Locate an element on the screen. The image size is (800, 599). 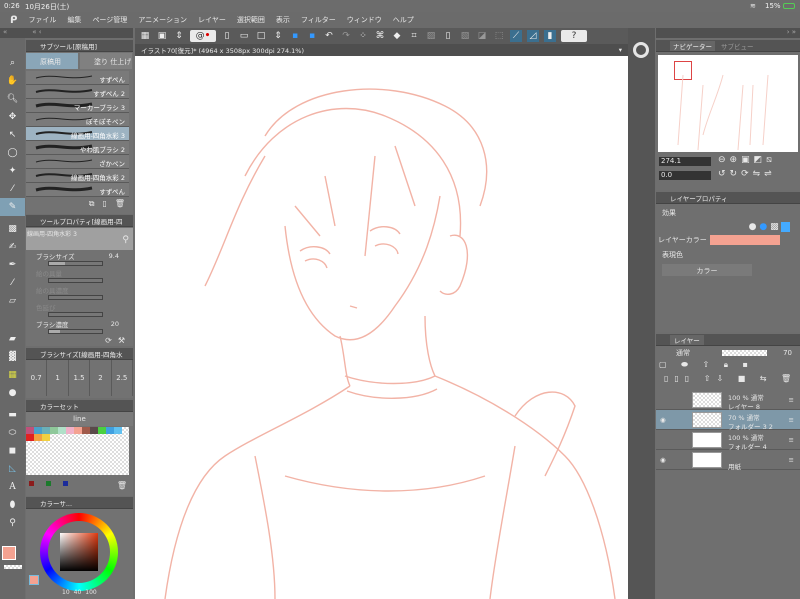
new-layer-icon: ▯ is located at coordinates (448, 36).